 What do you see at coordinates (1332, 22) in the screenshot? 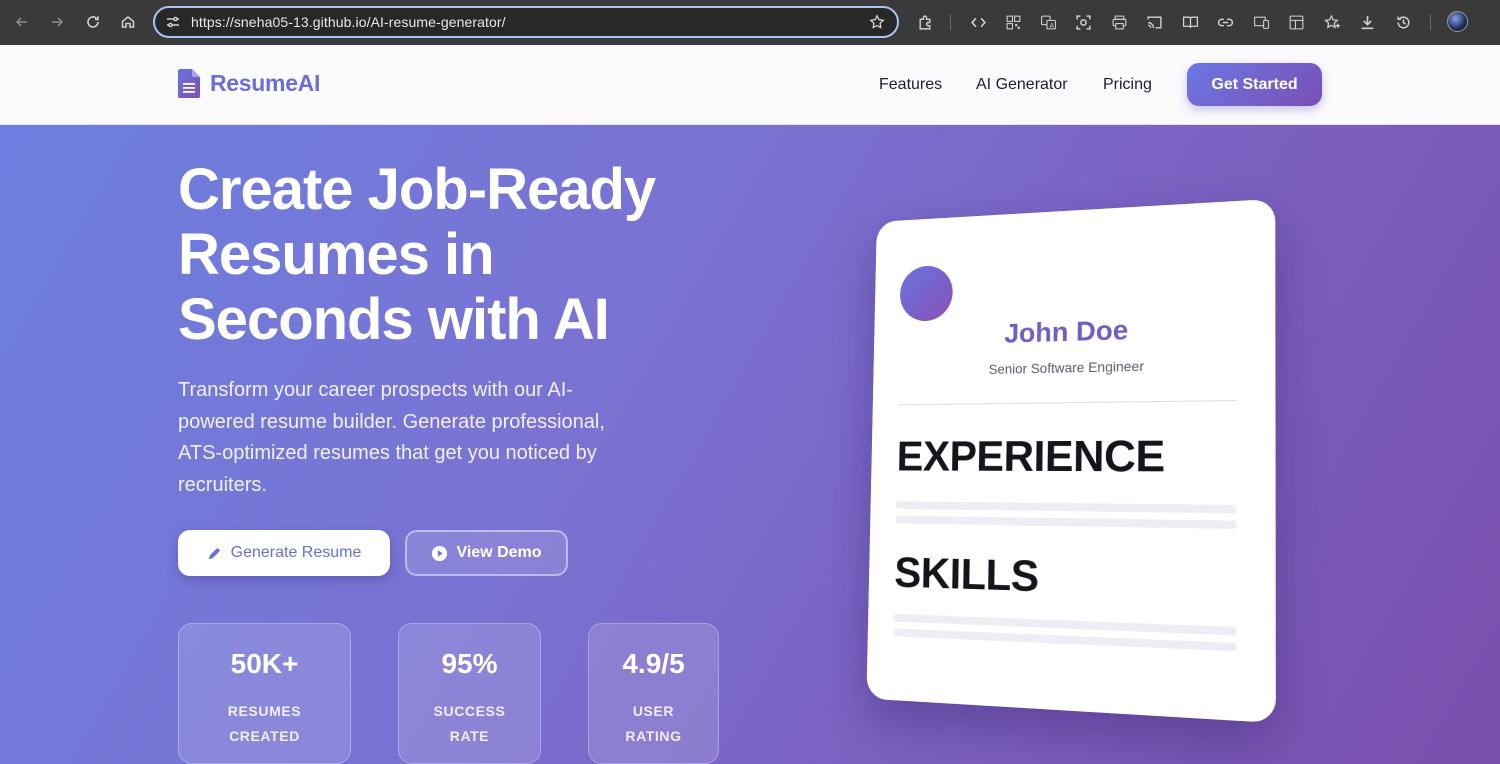
I see `favorites-icon` at bounding box center [1332, 22].